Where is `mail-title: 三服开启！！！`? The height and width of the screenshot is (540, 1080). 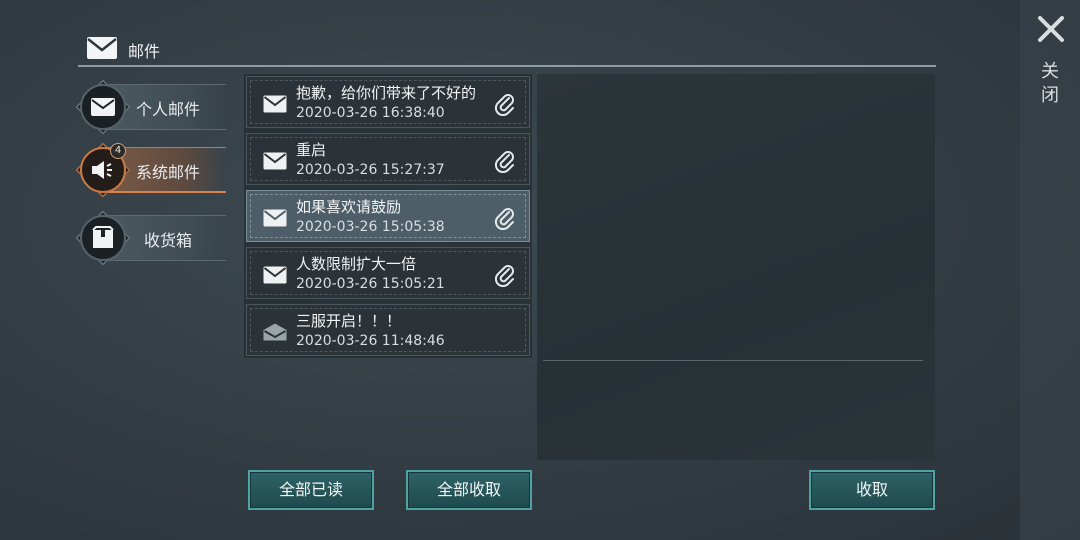 mail-title: 三服开启！！！ is located at coordinates (349, 321).